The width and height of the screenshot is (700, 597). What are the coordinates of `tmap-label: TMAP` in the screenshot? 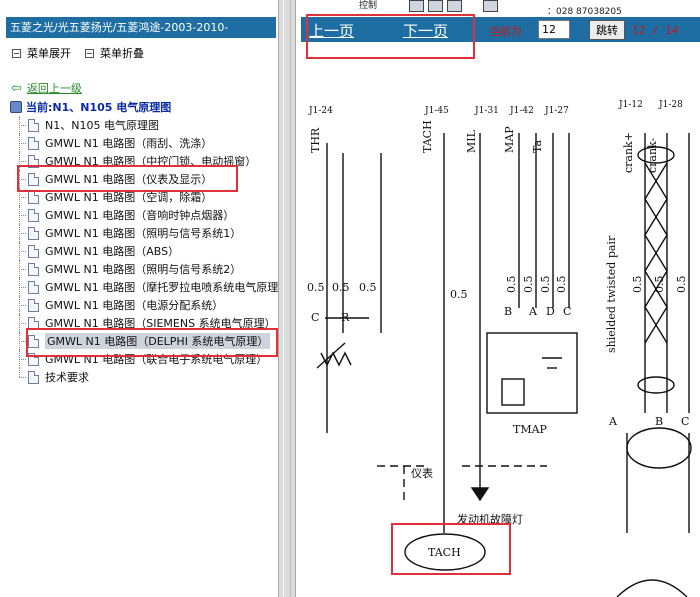 It's located at (530, 429).